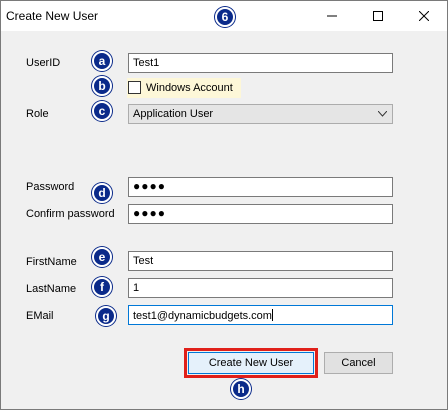 The image size is (448, 410). What do you see at coordinates (189, 88) in the screenshot?
I see `windows-account-label: Windows Account` at bounding box center [189, 88].